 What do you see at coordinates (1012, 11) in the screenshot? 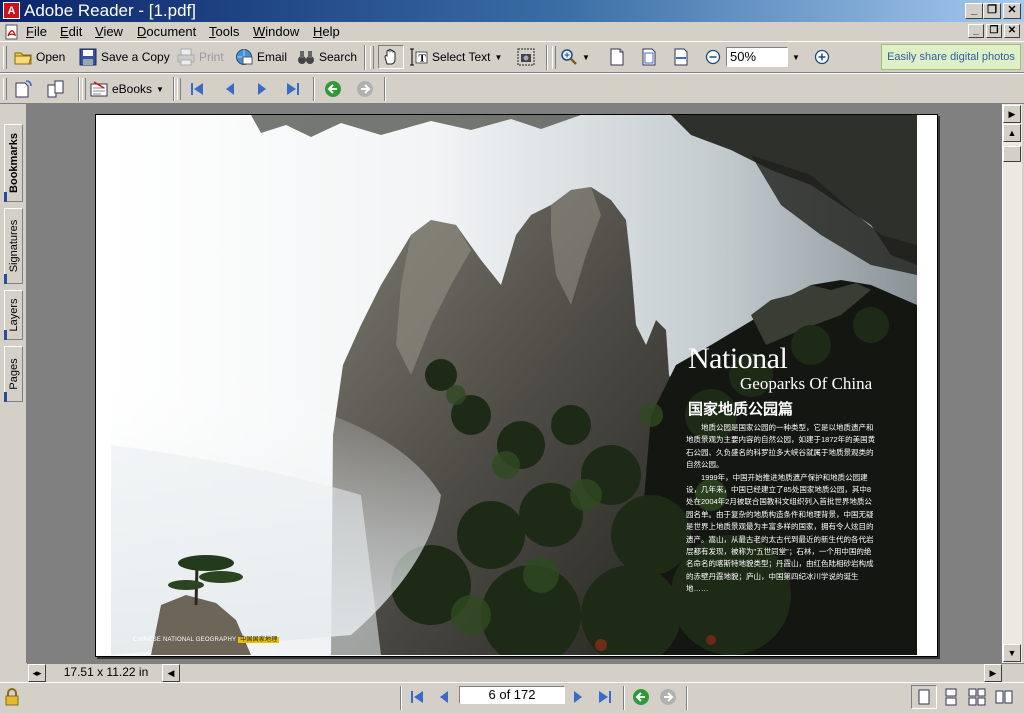
I see `close-button: ✕` at bounding box center [1012, 11].